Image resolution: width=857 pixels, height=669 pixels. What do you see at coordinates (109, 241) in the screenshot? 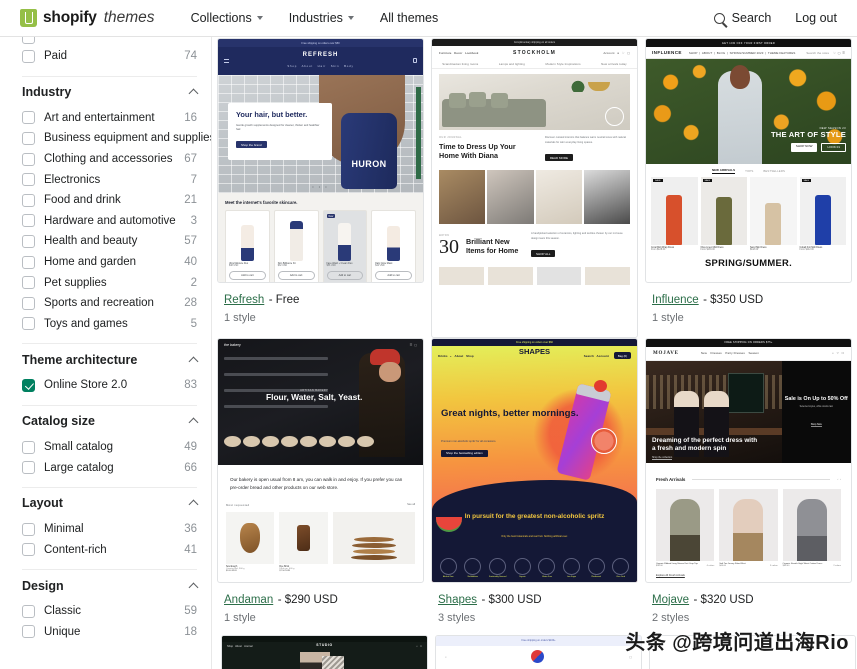
I see `filter-row-health-and-beauty: Health and beauty 57` at bounding box center [109, 241].